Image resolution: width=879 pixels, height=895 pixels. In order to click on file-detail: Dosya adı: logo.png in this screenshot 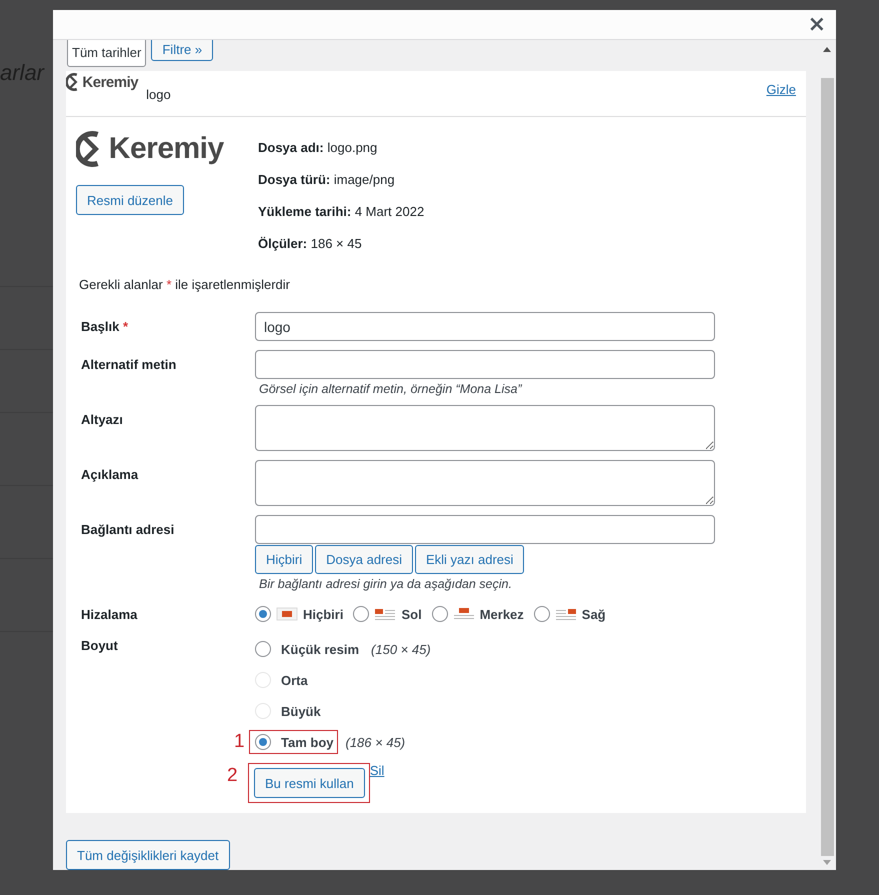, I will do `click(318, 148)`.